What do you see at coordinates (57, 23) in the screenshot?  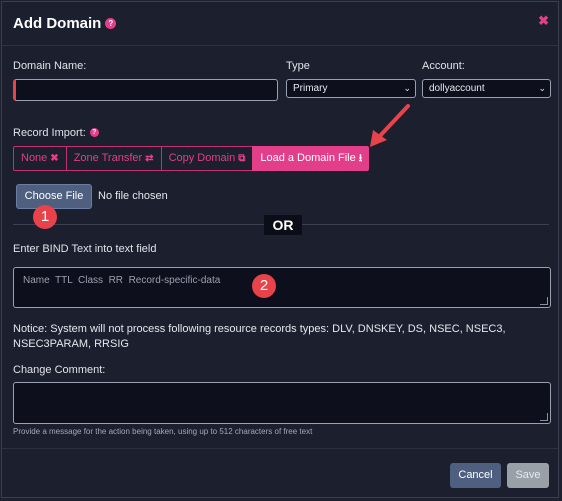 I see `modal-title-text: Add Domain` at bounding box center [57, 23].